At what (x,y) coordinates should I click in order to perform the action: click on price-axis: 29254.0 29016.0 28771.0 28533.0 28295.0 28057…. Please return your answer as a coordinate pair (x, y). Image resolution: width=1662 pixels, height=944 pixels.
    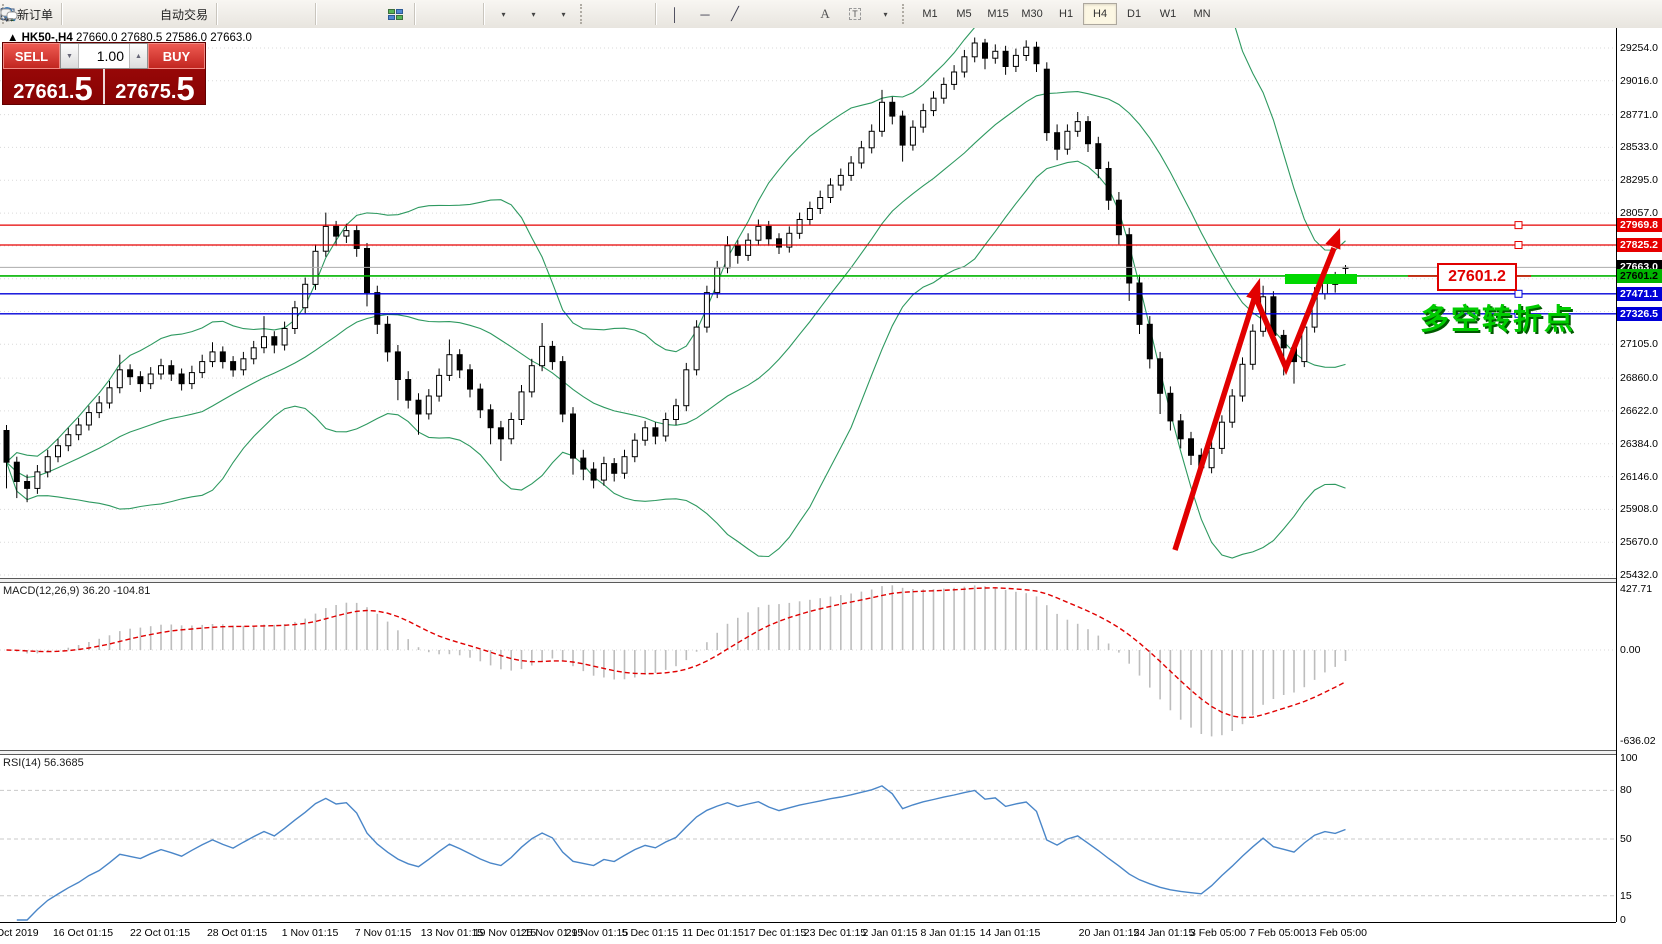
    Looking at the image, I should click on (1639, 477).